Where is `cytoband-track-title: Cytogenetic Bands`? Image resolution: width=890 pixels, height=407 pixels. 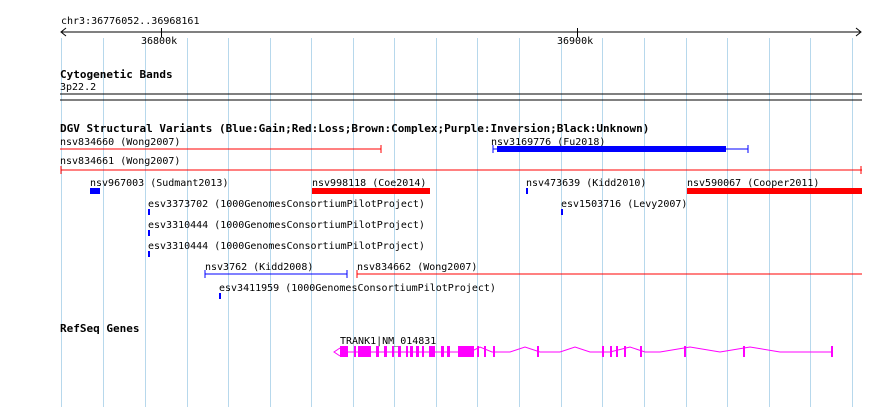 cytoband-track-title: Cytogenetic Bands is located at coordinates (116, 74).